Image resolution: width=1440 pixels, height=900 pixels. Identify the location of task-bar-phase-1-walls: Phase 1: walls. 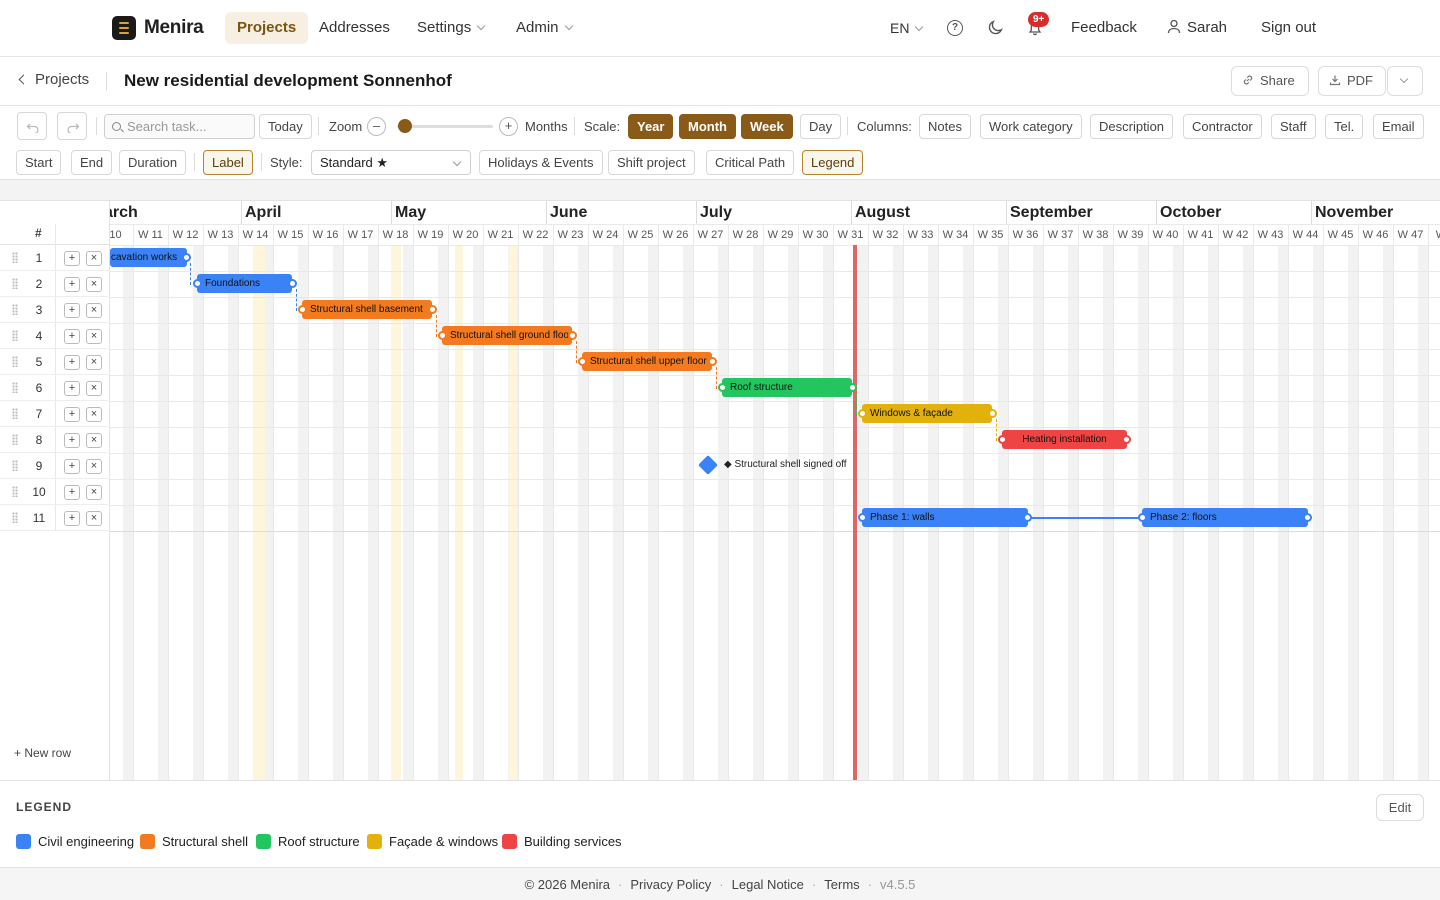
(945, 517).